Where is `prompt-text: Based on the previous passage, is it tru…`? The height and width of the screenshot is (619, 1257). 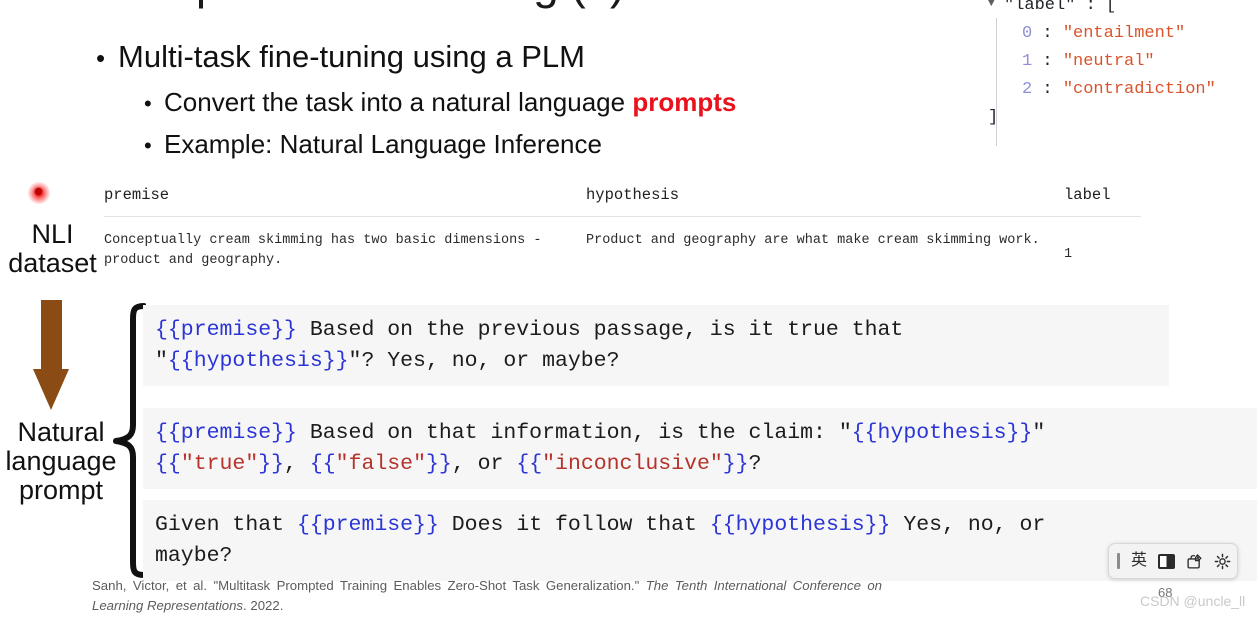 prompt-text: Based on the previous passage, is it tru… is located at coordinates (600, 330).